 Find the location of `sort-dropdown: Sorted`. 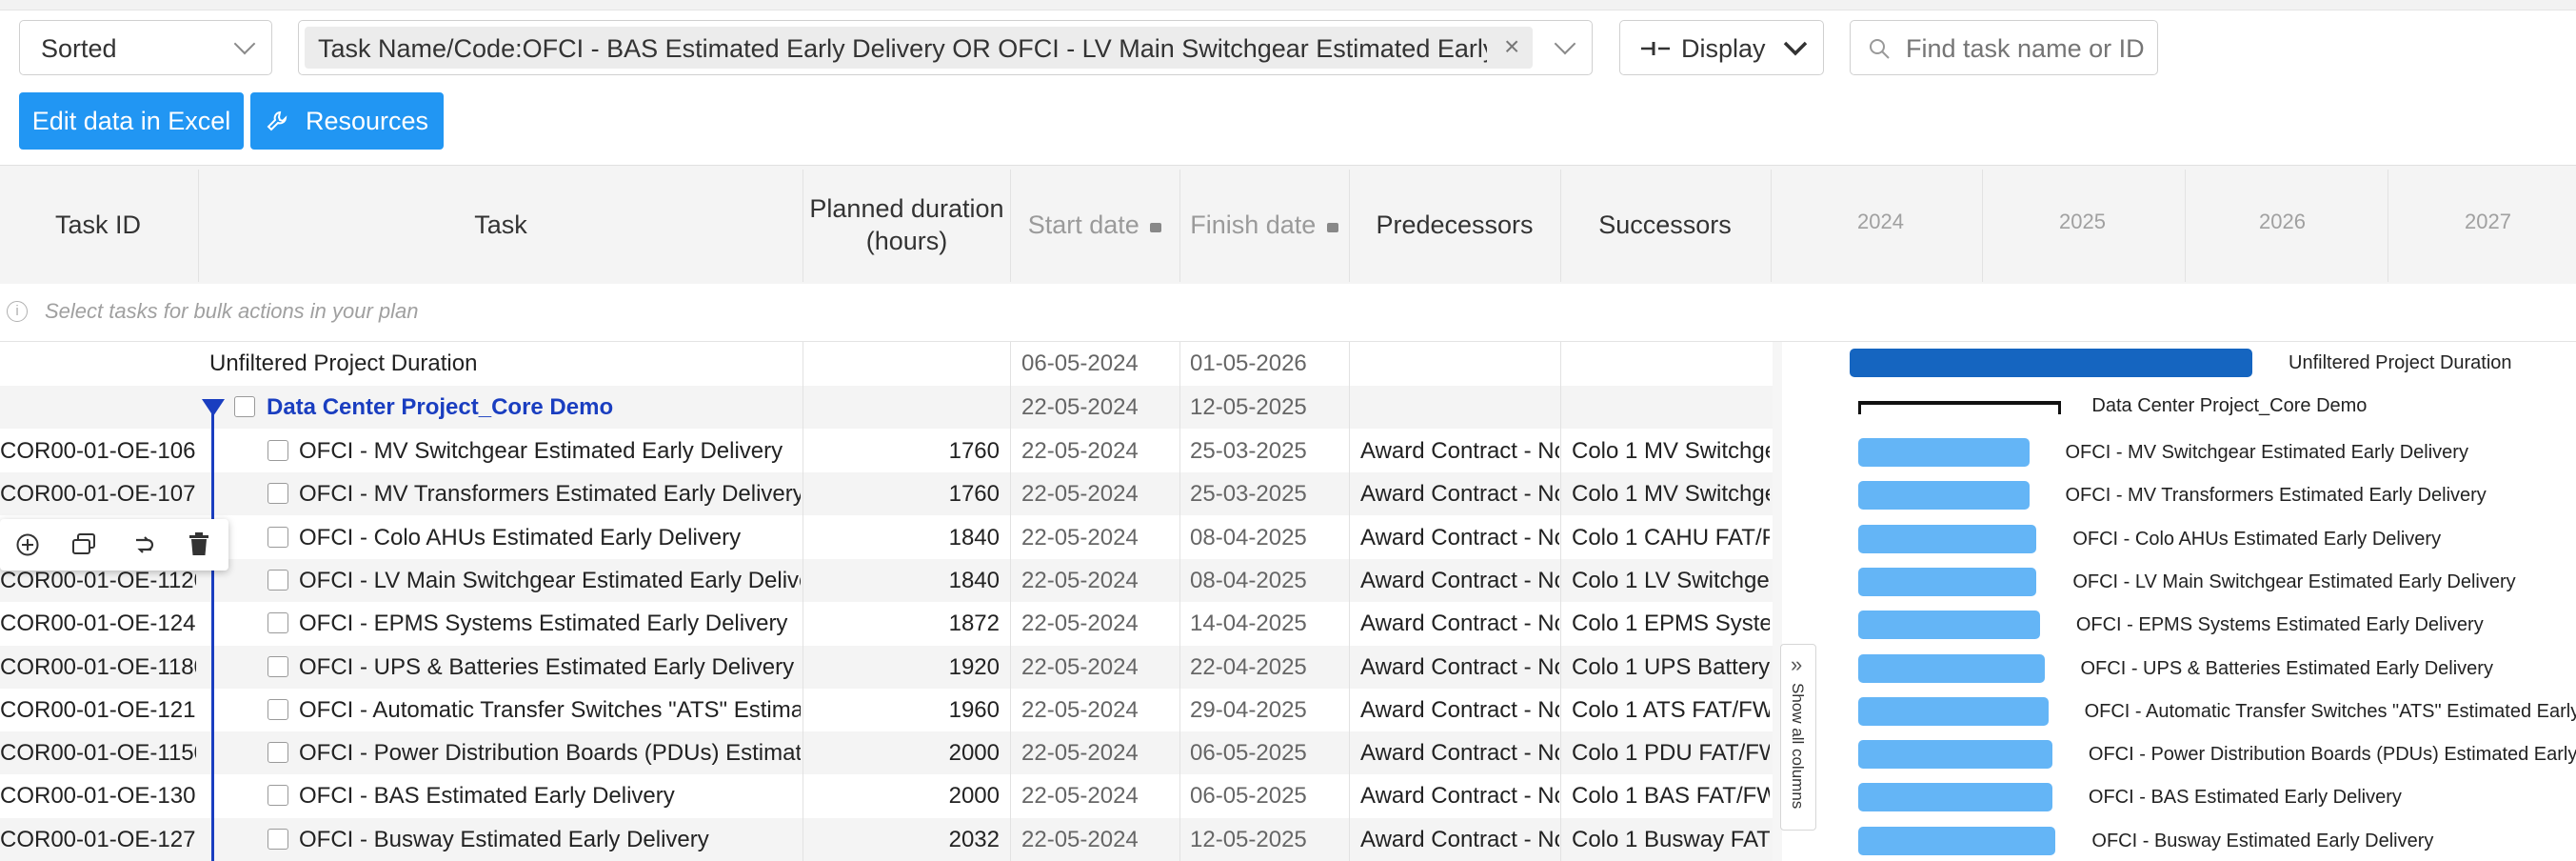

sort-dropdown: Sorted is located at coordinates (145, 47).